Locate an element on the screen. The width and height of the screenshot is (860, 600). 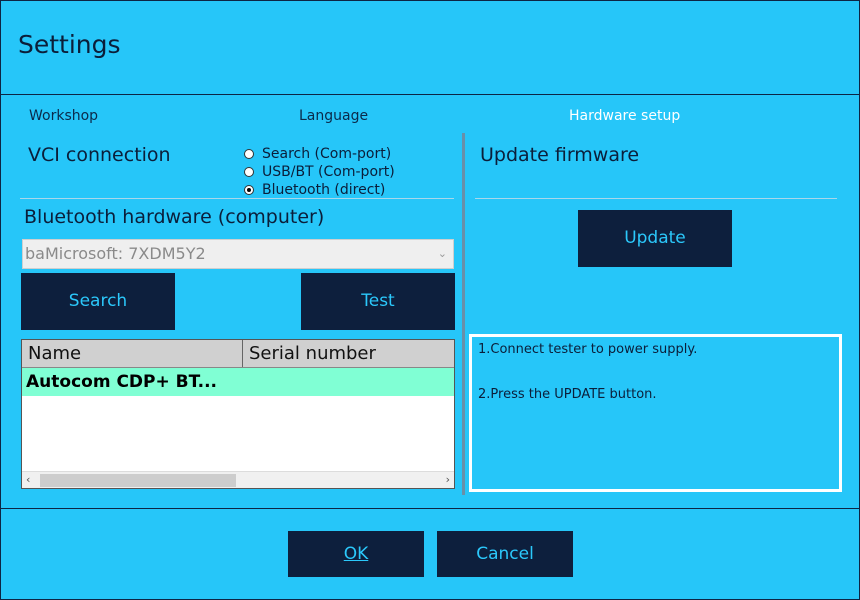
scrollbar-thumb is located at coordinates (138, 480).